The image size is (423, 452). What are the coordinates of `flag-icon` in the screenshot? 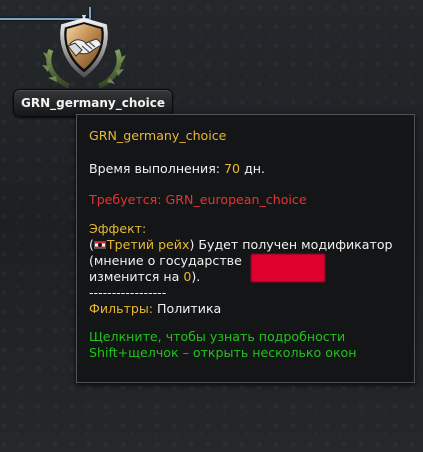 It's located at (99, 245).